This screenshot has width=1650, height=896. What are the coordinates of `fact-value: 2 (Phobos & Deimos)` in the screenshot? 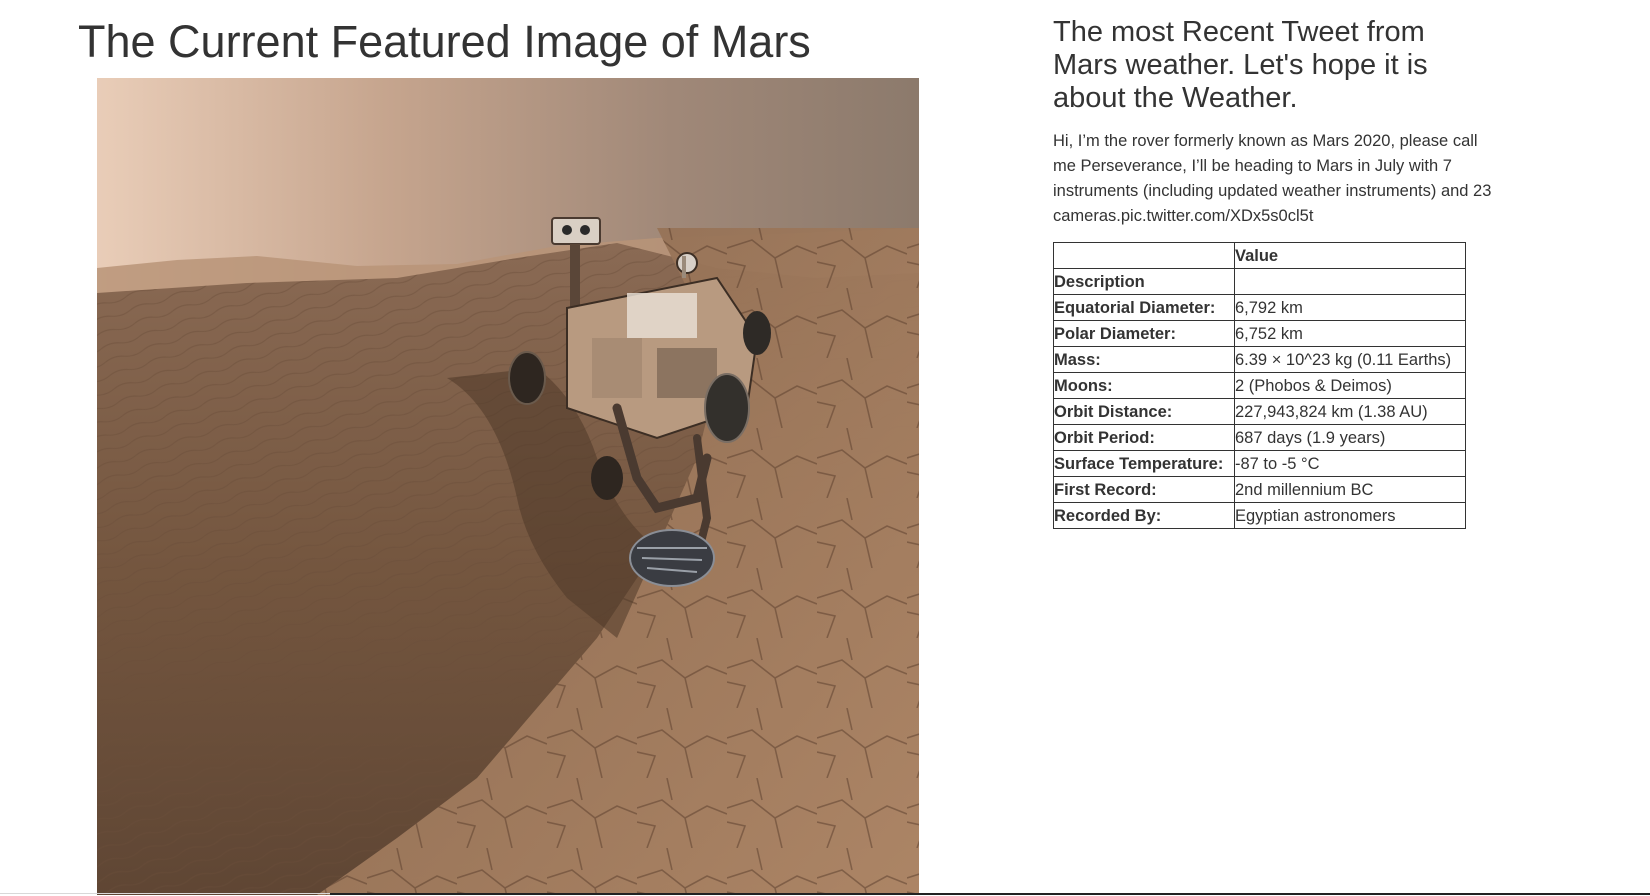 It's located at (1350, 385).